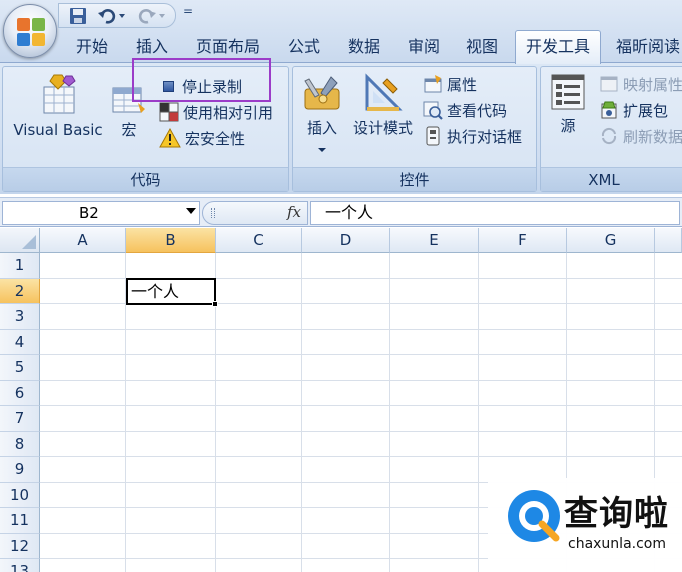 The height and width of the screenshot is (572, 682). Describe the element at coordinates (129, 115) in the screenshot. I see `macros-button: 宏` at that location.